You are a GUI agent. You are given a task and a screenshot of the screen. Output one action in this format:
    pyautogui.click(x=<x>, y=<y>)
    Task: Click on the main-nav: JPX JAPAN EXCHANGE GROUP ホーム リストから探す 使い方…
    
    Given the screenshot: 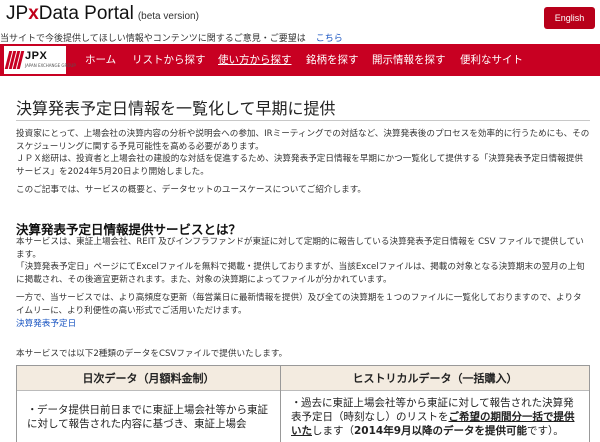 What is the action you would take?
    pyautogui.click(x=300, y=60)
    